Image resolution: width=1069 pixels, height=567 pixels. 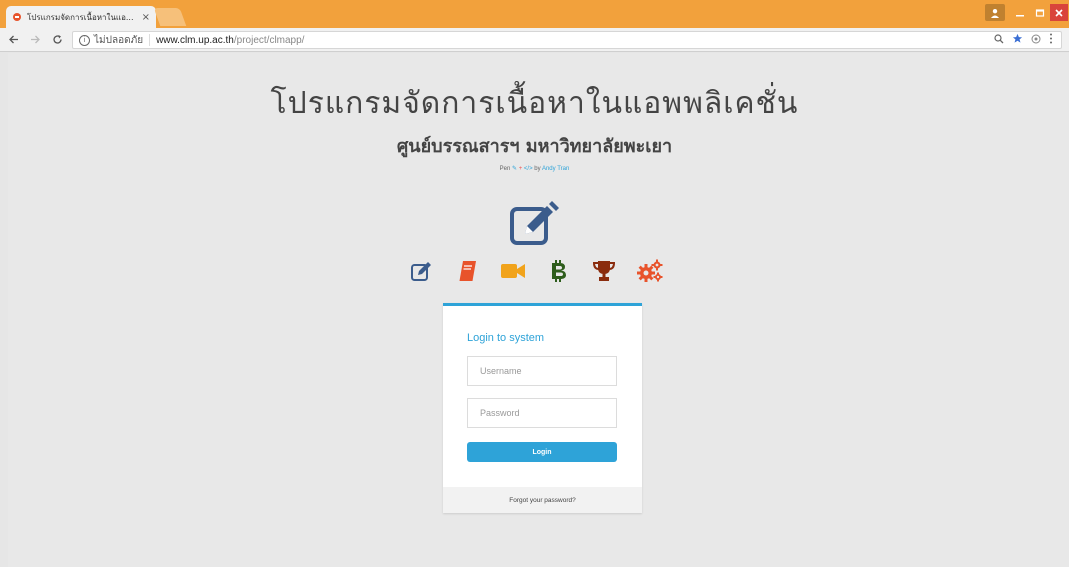 I want to click on browser-titlebar: โปรแกรมจัดการเนื้อหาในแอ... ×, so click(x=534, y=14).